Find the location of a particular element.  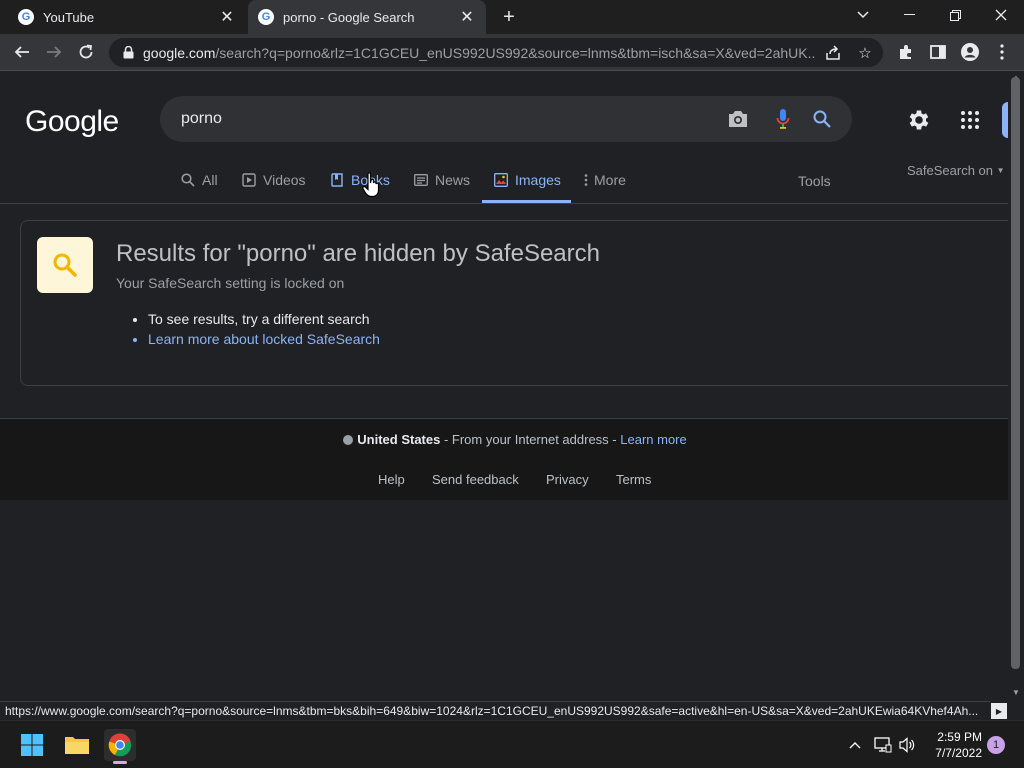

chrome-taskbar-icon is located at coordinates (120, 746).